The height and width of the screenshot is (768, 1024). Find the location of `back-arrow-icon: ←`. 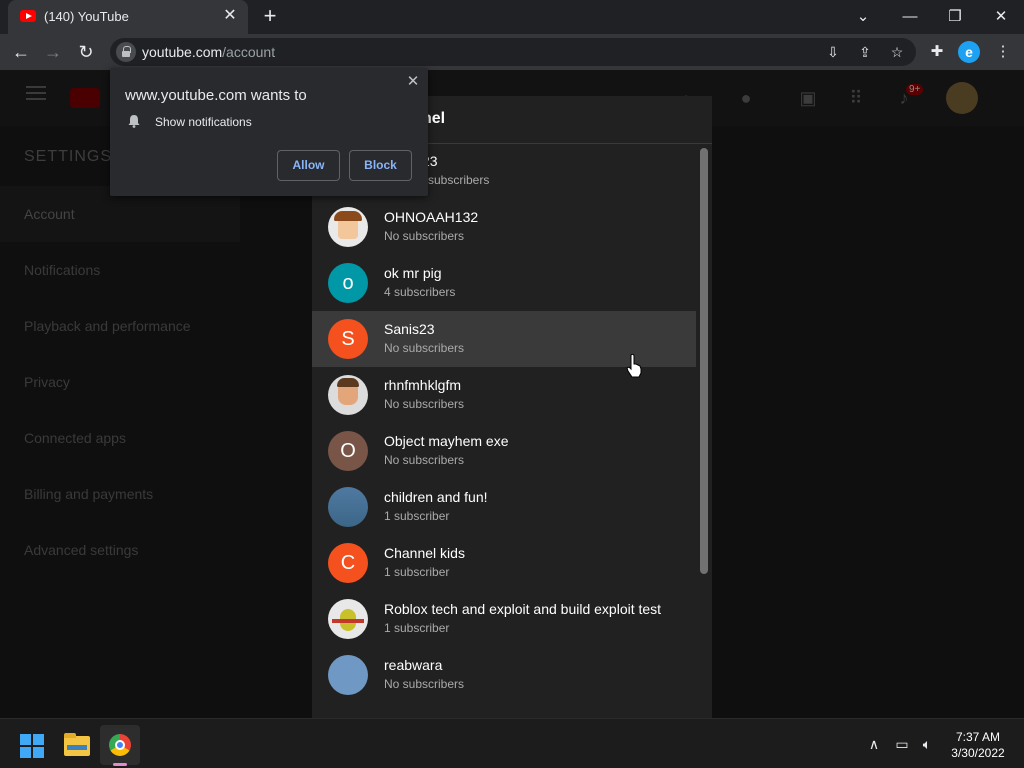

back-arrow-icon: ← is located at coordinates (21, 52).